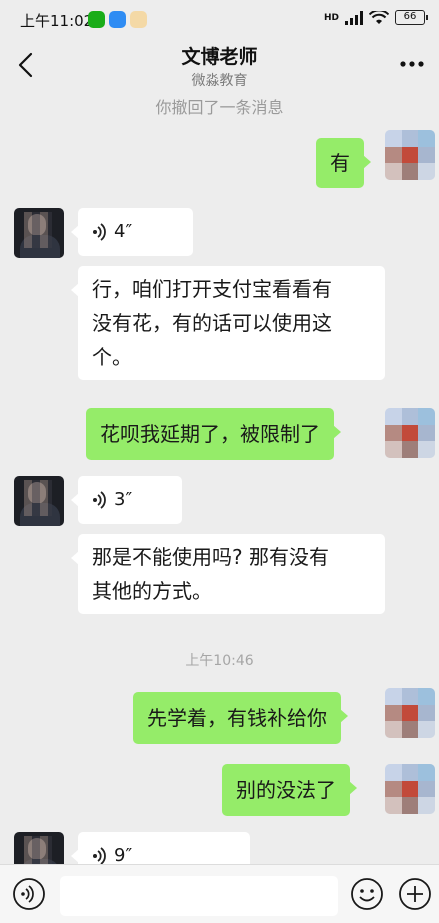  What do you see at coordinates (123, 231) in the screenshot?
I see `voice-duration: 4″` at bounding box center [123, 231].